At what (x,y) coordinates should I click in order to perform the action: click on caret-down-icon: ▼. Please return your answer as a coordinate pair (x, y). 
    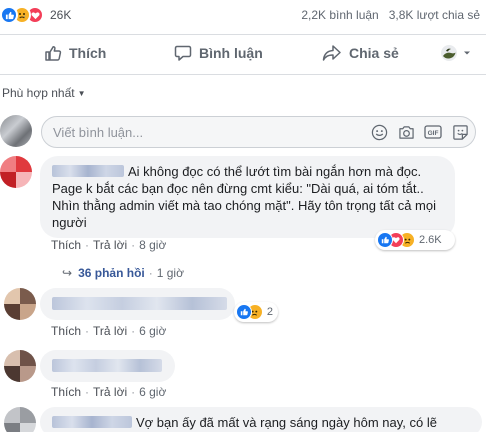
    Looking at the image, I should click on (81, 93).